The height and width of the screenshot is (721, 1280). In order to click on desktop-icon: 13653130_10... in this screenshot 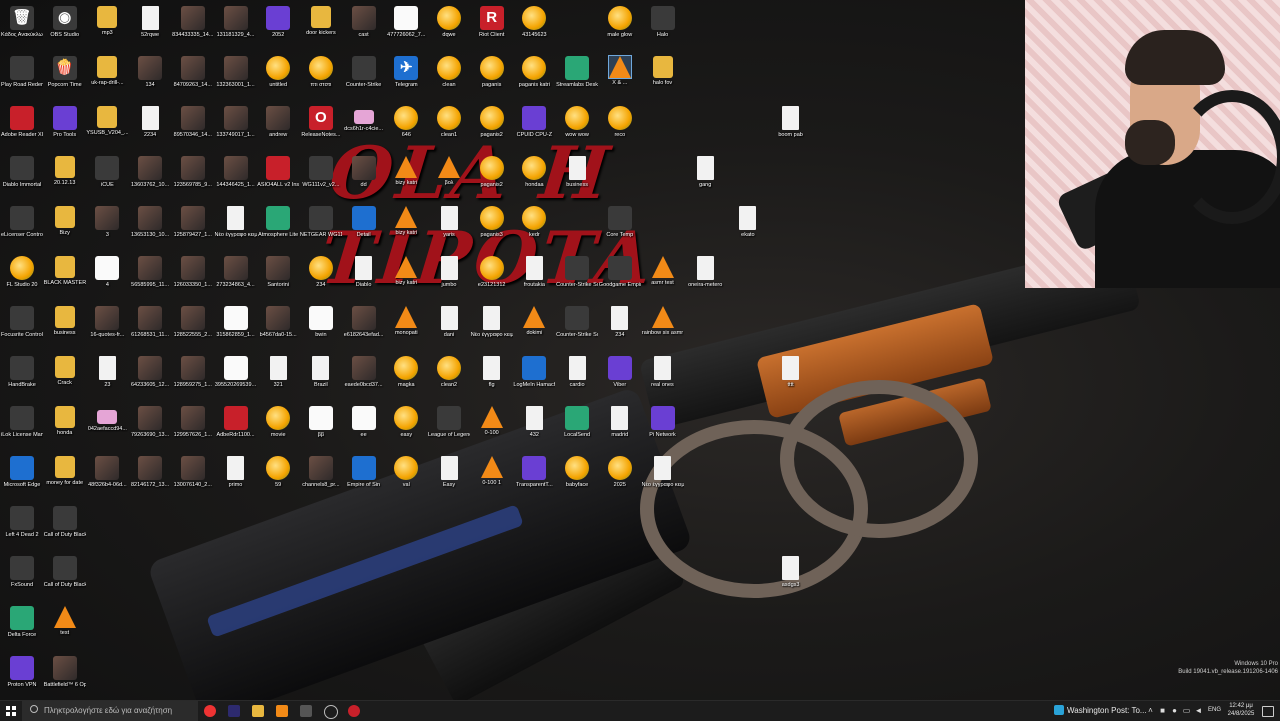, I will do `click(150, 229)`.